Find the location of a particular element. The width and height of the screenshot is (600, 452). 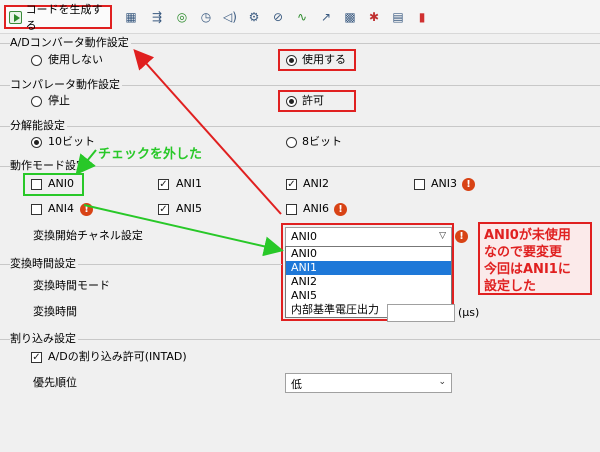

chevron-down-icon: ▽ is located at coordinates (442, 236).